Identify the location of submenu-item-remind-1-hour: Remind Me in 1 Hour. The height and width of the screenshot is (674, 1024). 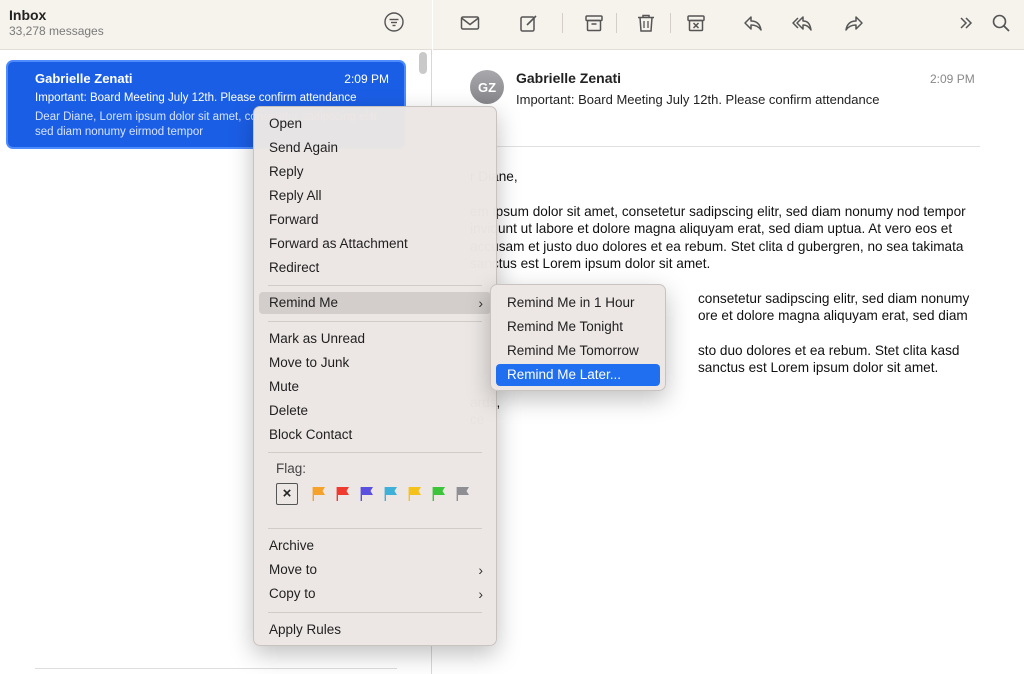
(578, 303).